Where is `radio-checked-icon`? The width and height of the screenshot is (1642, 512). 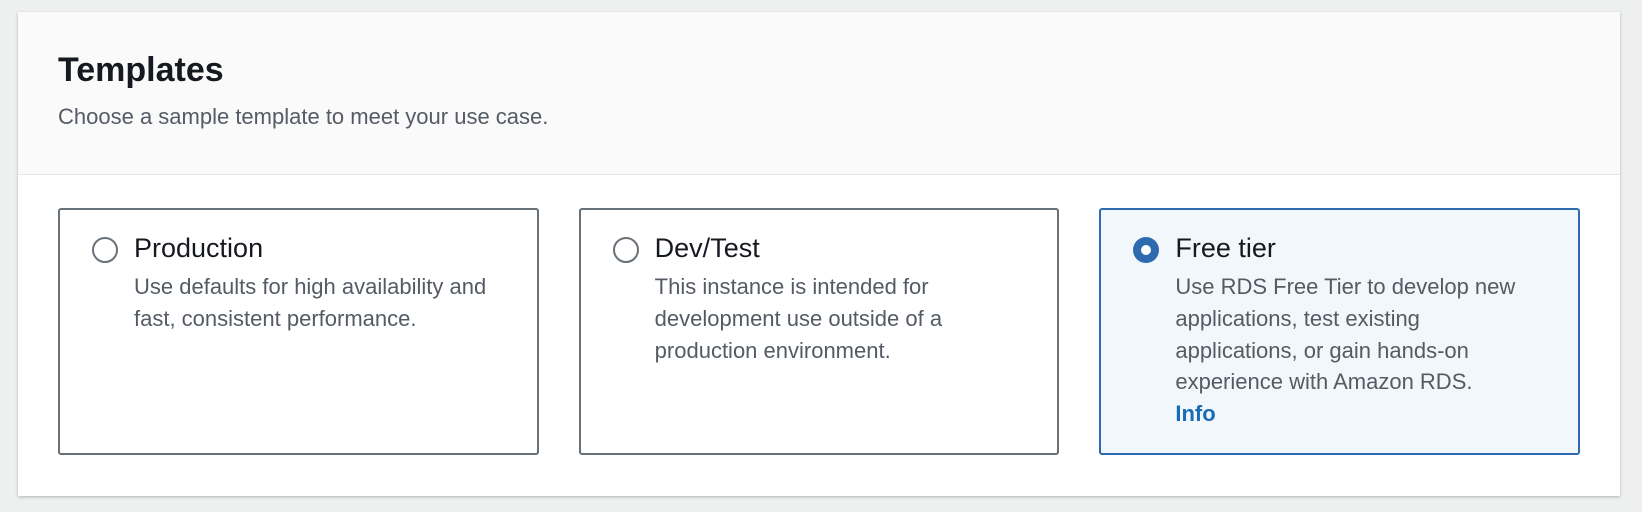 radio-checked-icon is located at coordinates (1146, 250).